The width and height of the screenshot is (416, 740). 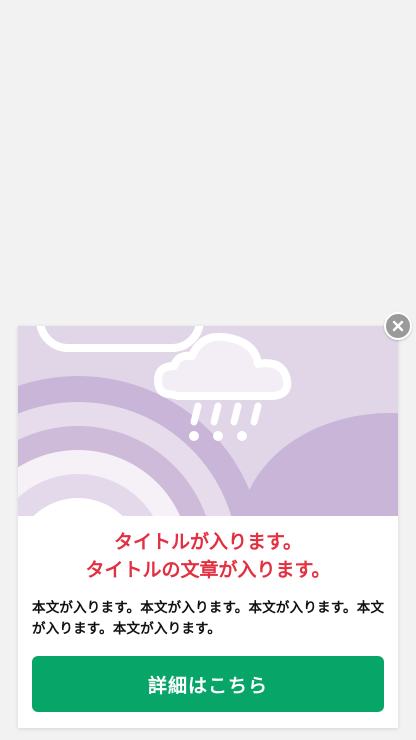 I want to click on details-button-label: 詳細はこちら, so click(x=207, y=685).